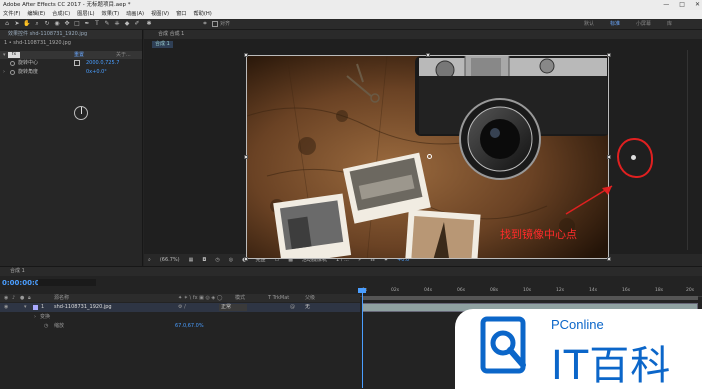  Describe the element at coordinates (240, 298) in the screenshot. I see `col-mode: 模式` at that location.